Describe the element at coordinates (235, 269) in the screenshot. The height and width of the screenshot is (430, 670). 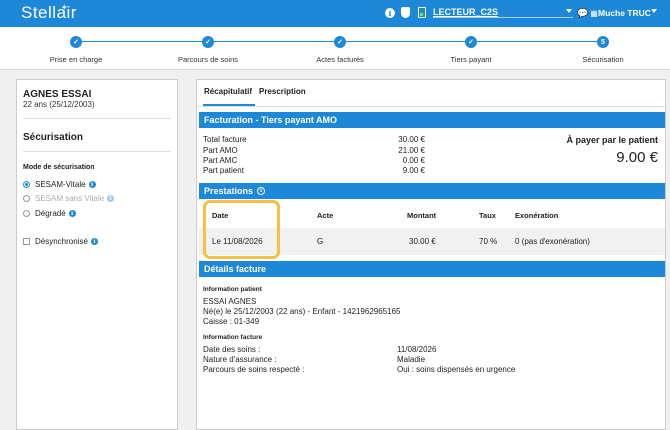
I see `details-title: Détails facture` at that location.